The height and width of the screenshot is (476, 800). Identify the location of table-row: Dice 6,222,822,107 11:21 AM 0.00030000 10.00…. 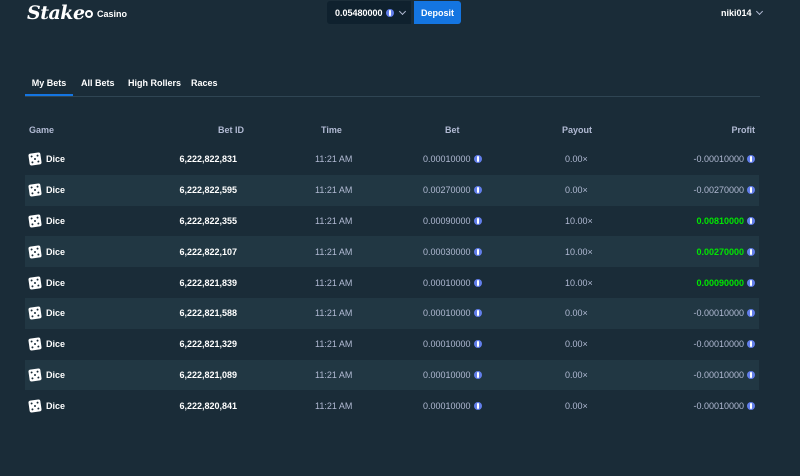
(392, 252).